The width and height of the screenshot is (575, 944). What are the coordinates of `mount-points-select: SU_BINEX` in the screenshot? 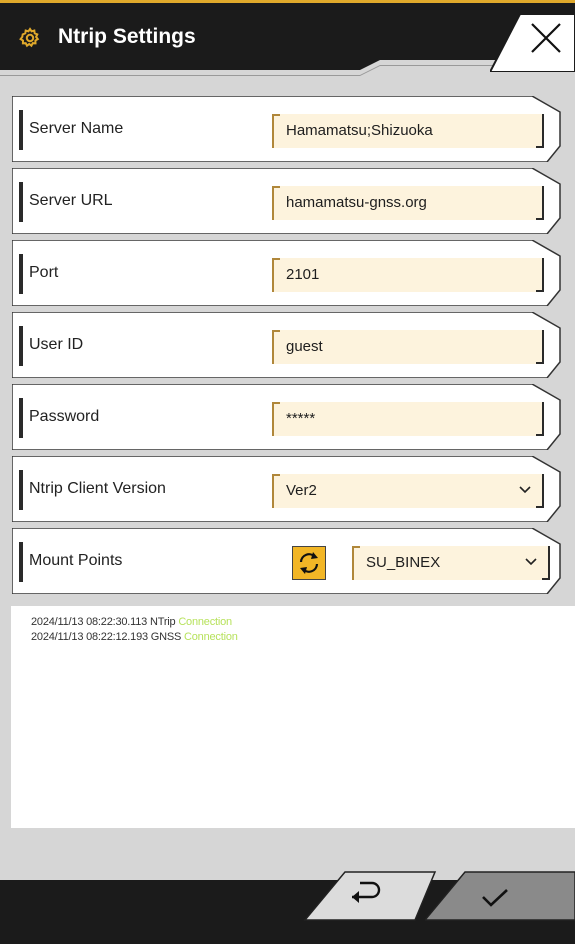 It's located at (451, 563).